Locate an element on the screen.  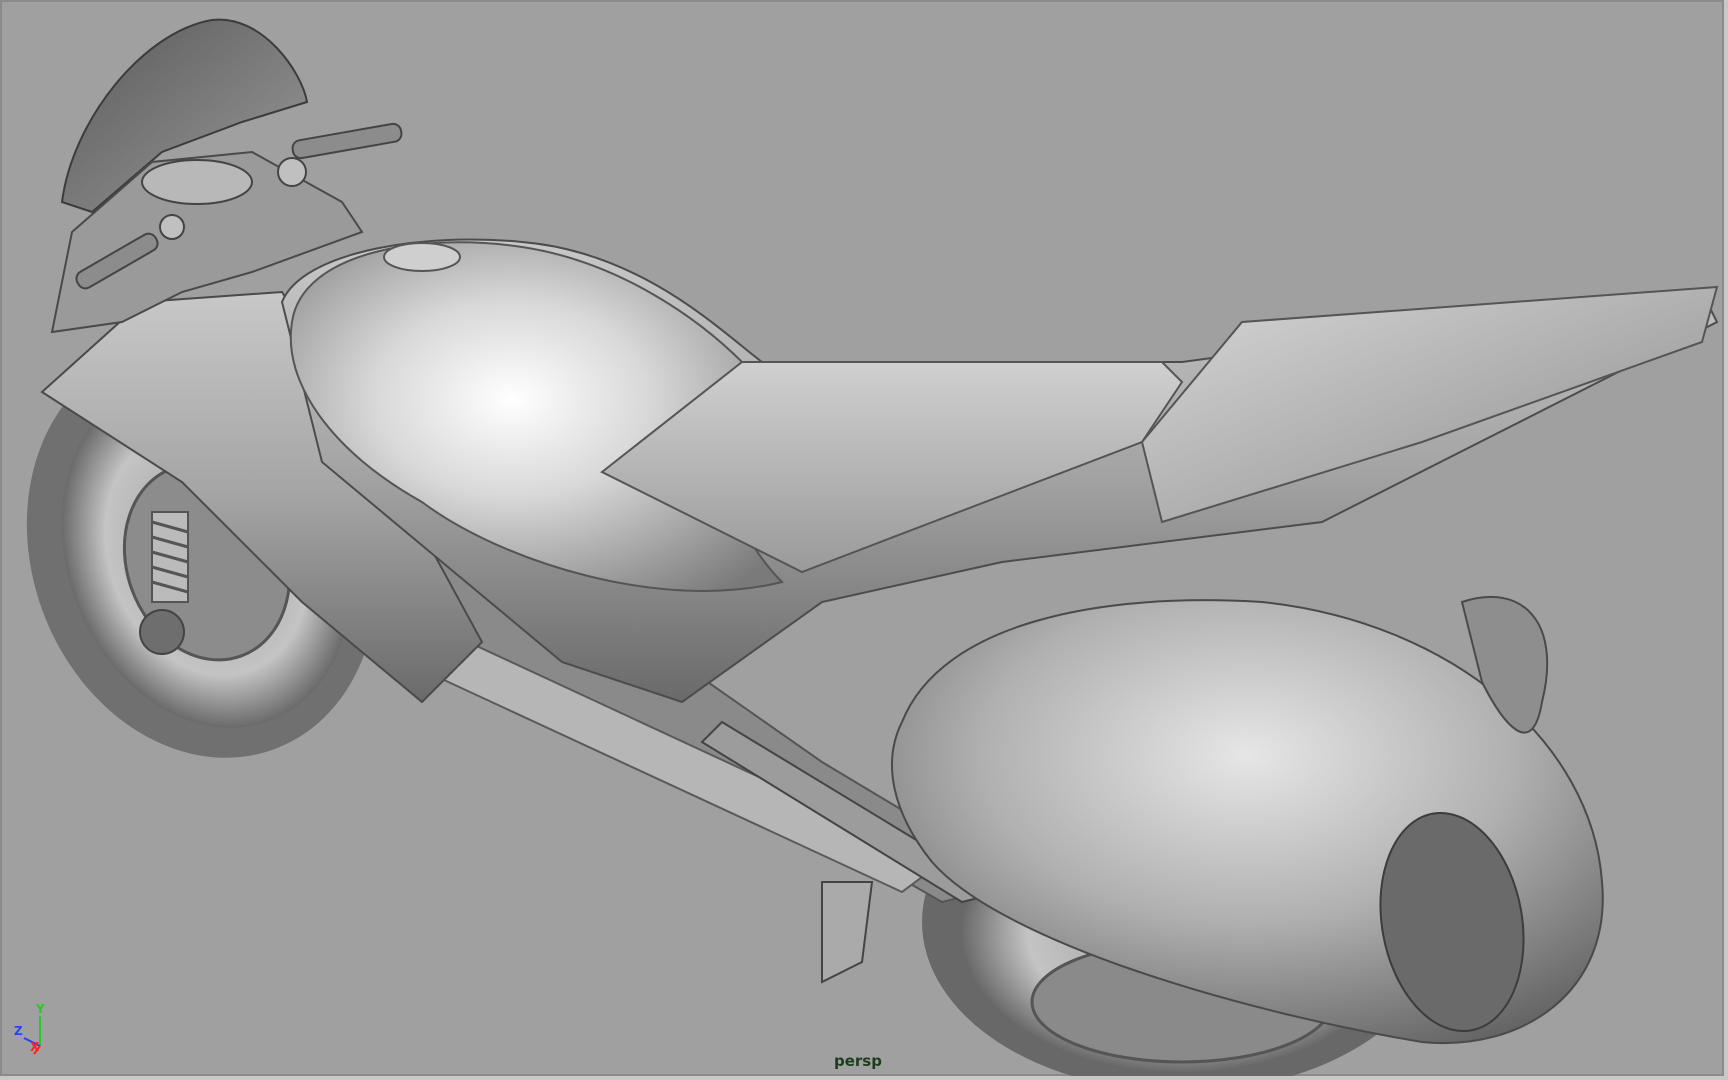
z-axis-label: Z is located at coordinates (18, 1031).